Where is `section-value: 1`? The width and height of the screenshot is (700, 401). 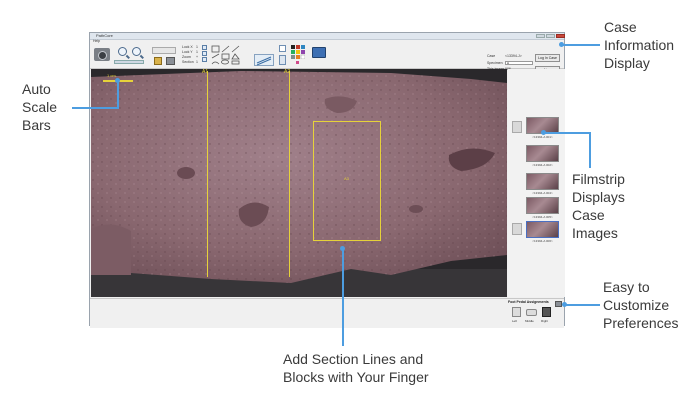
section-value: 1 is located at coordinates (197, 62).